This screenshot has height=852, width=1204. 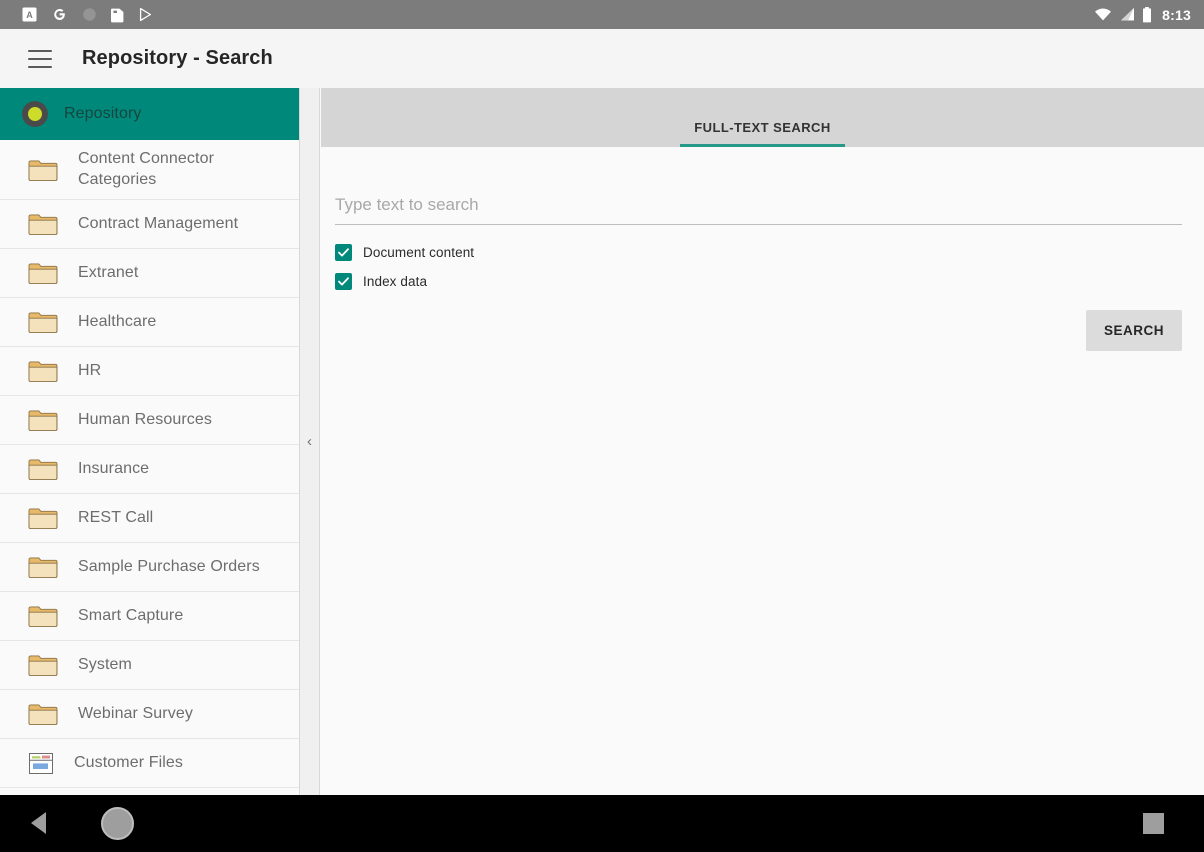 What do you see at coordinates (1133, 330) in the screenshot?
I see `search-button: SEARCH` at bounding box center [1133, 330].